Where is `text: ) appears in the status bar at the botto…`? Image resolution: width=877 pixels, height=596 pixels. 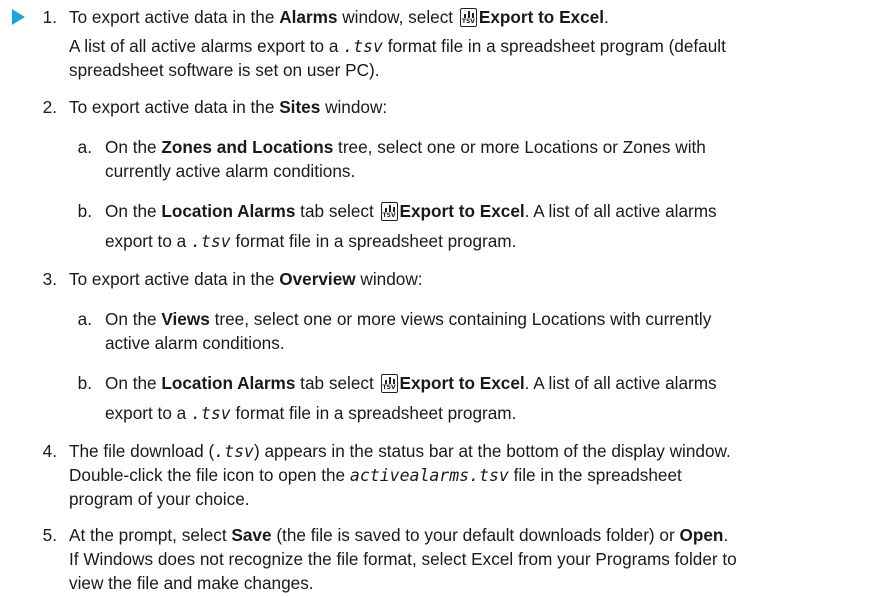
text: ) appears in the status bar at the botto… is located at coordinates (492, 451).